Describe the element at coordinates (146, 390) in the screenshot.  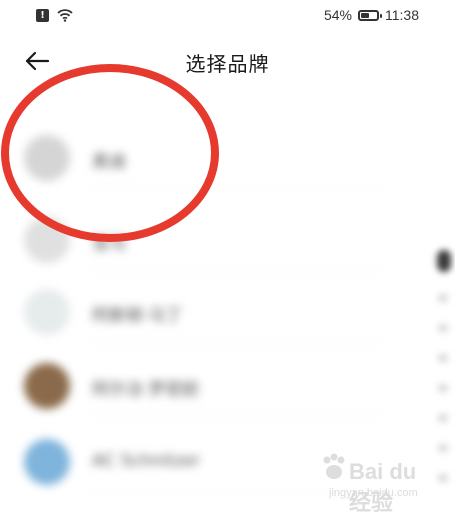
I see `brand-name: 阿尔法·罗密欧` at that location.